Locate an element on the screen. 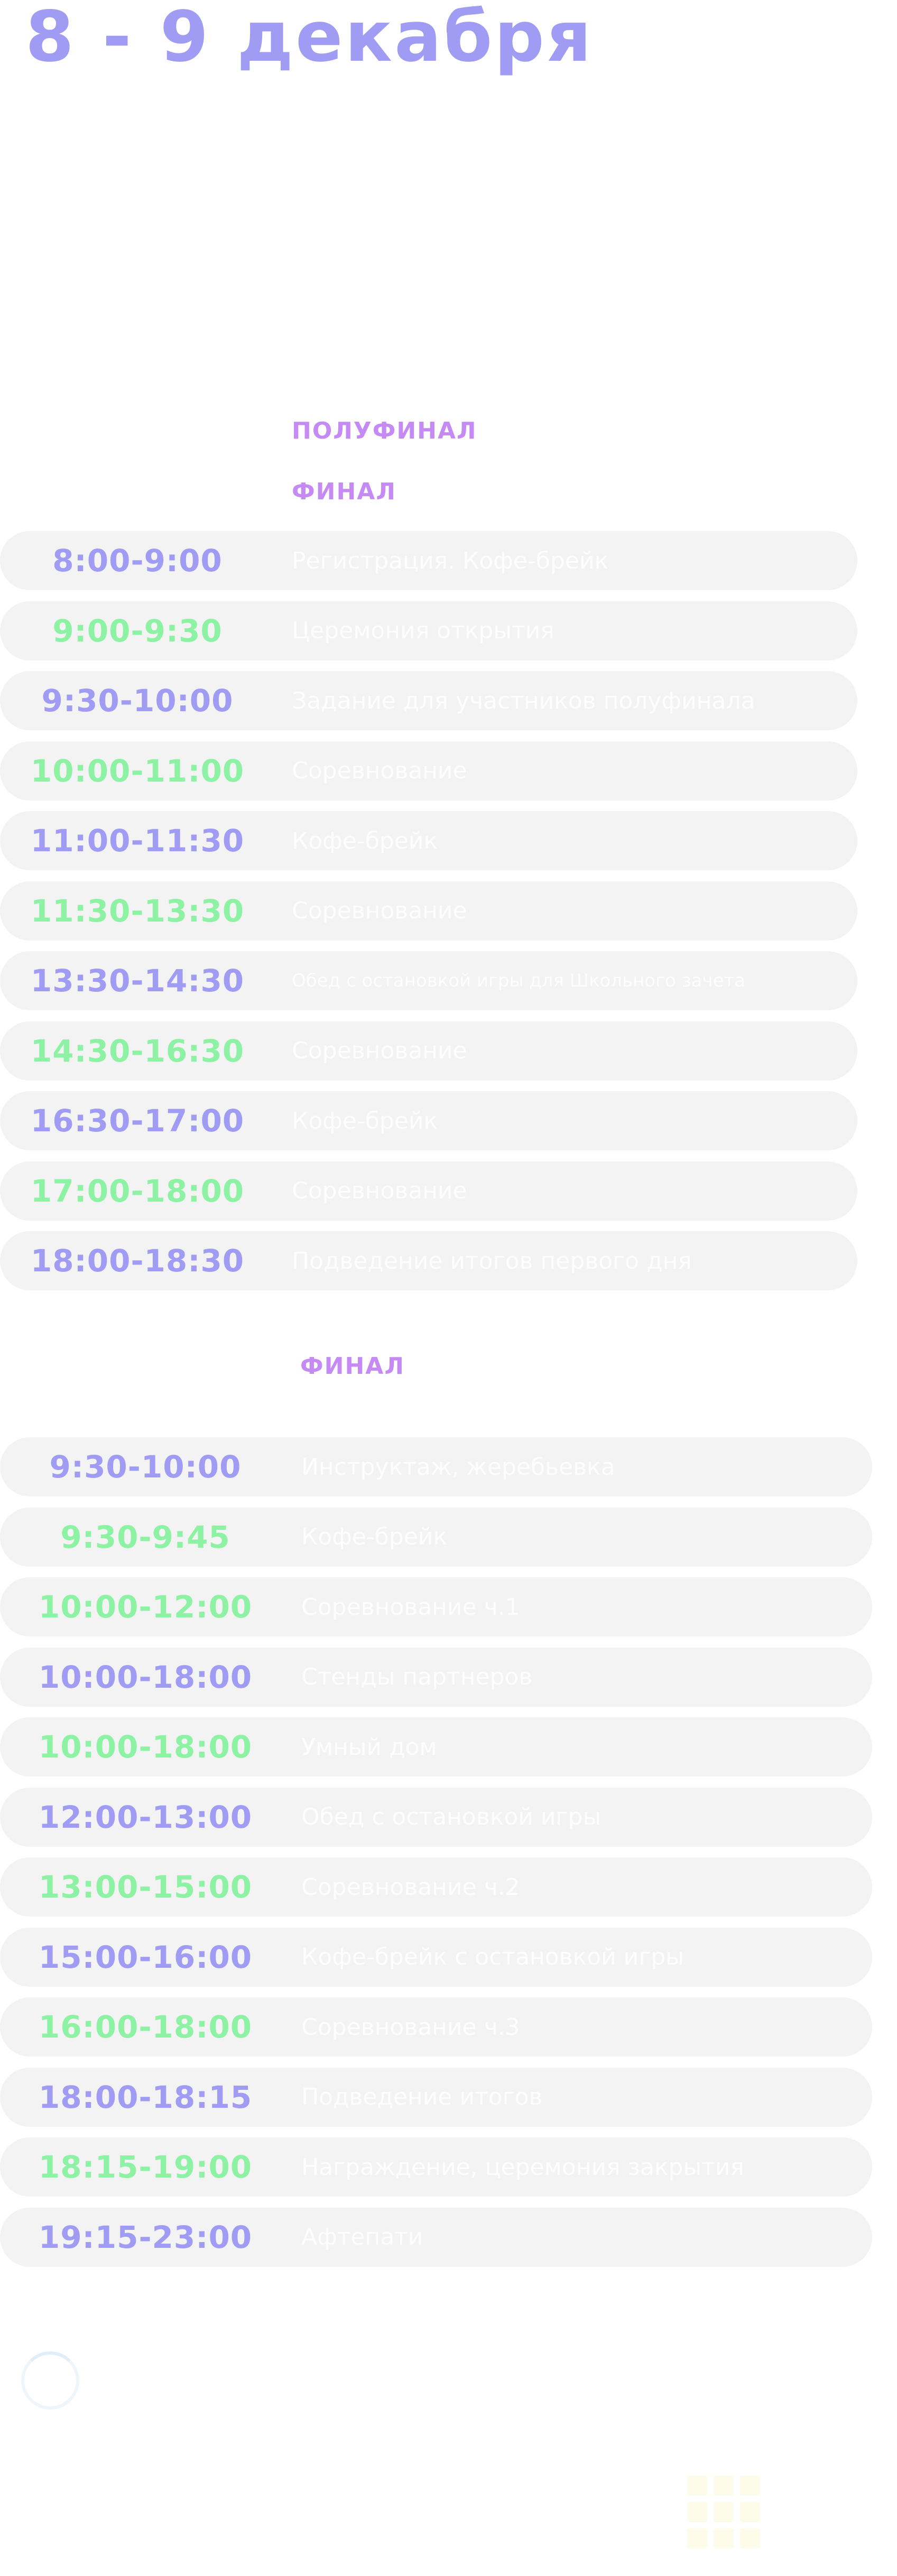 This screenshot has height=2576, width=897. schedule-description: Умный дом is located at coordinates (369, 1747).